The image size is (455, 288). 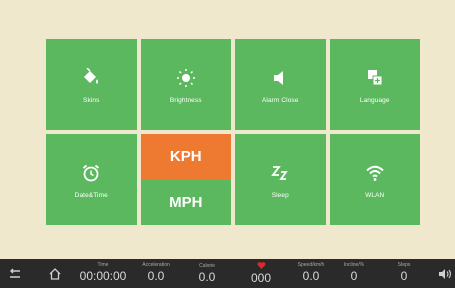 I want to click on sleep-label: Sleep, so click(x=280, y=195).